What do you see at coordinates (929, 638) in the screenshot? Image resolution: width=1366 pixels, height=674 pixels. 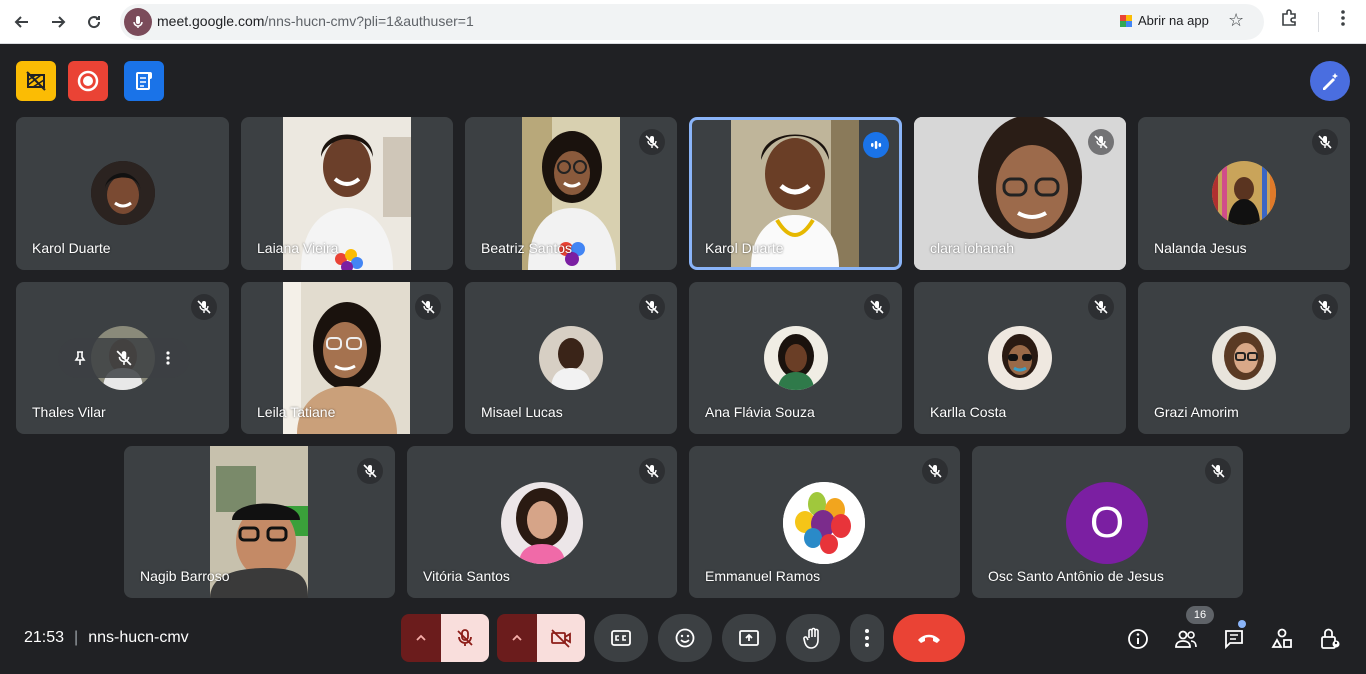 I see `leave-call-button` at bounding box center [929, 638].